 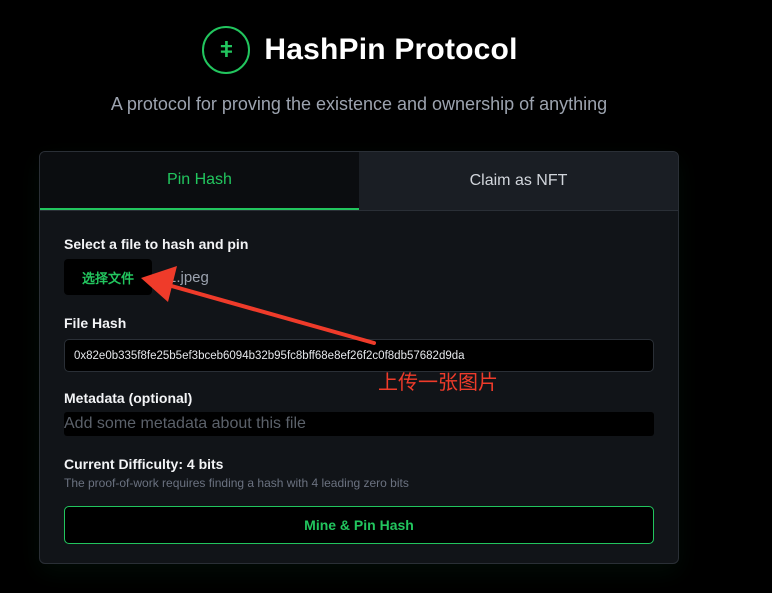 What do you see at coordinates (144, 464) in the screenshot?
I see `difficulty-label: Current Difficulty: 4 bits` at bounding box center [144, 464].